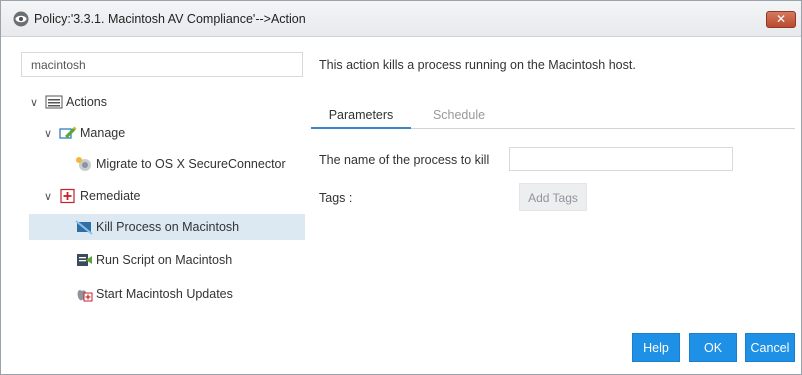  I want to click on tags-label: Tags :, so click(336, 198).